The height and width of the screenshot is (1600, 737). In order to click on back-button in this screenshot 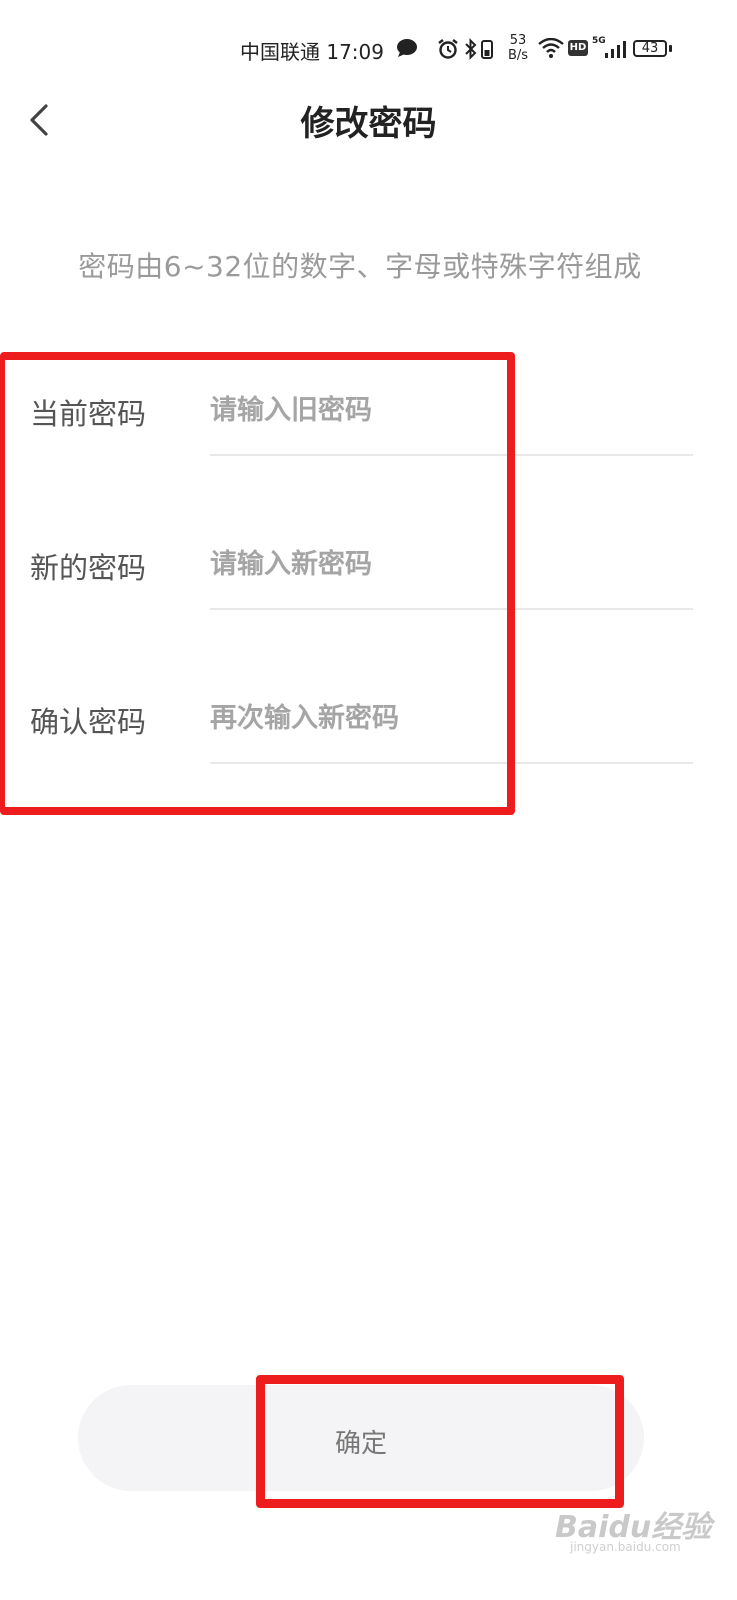, I will do `click(40, 120)`.